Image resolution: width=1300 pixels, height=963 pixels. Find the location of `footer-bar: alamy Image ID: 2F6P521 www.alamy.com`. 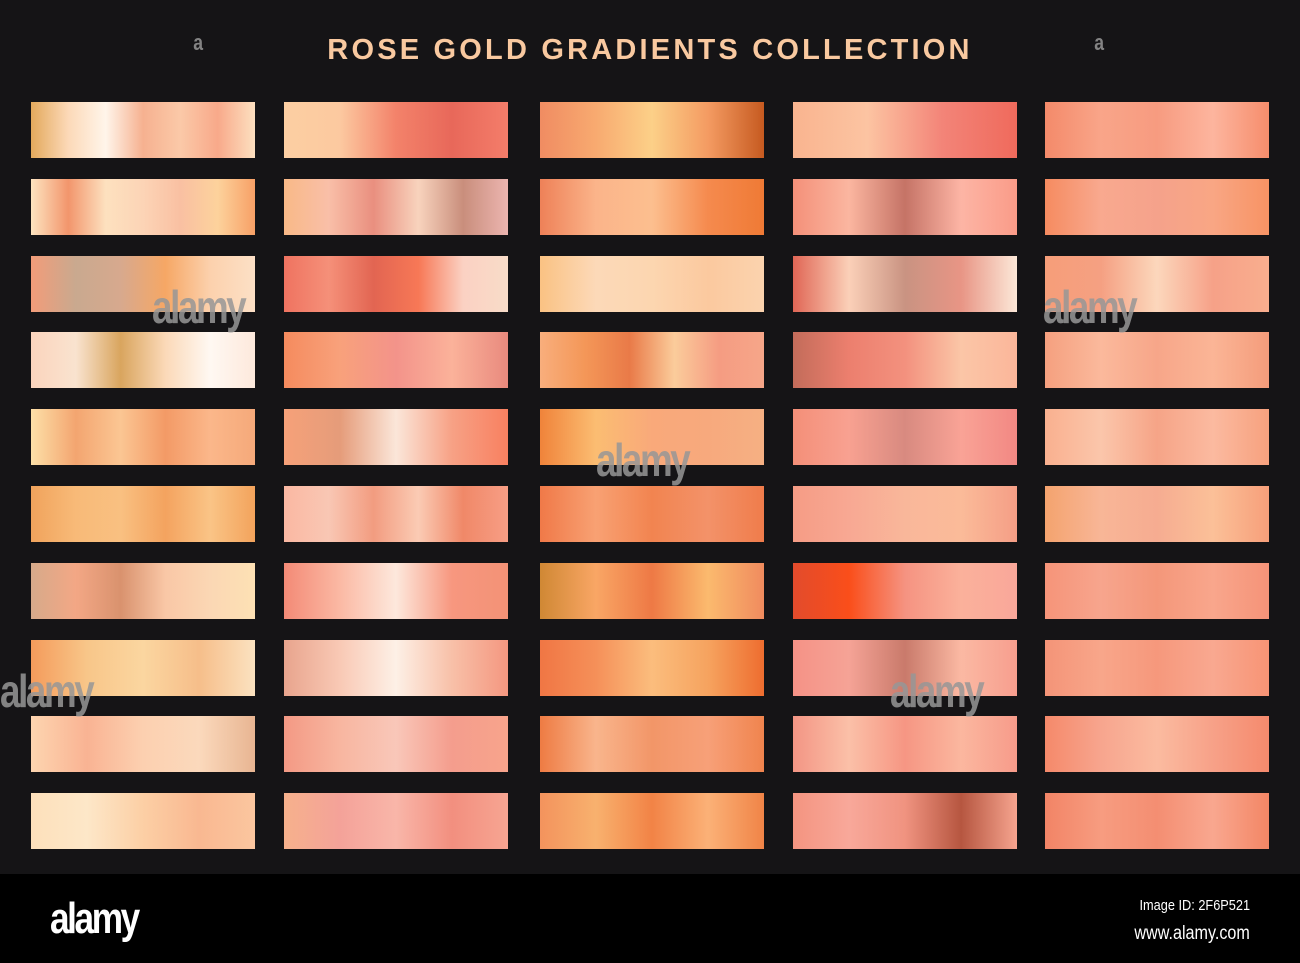

footer-bar: alamy Image ID: 2F6P521 www.alamy.com is located at coordinates (650, 918).